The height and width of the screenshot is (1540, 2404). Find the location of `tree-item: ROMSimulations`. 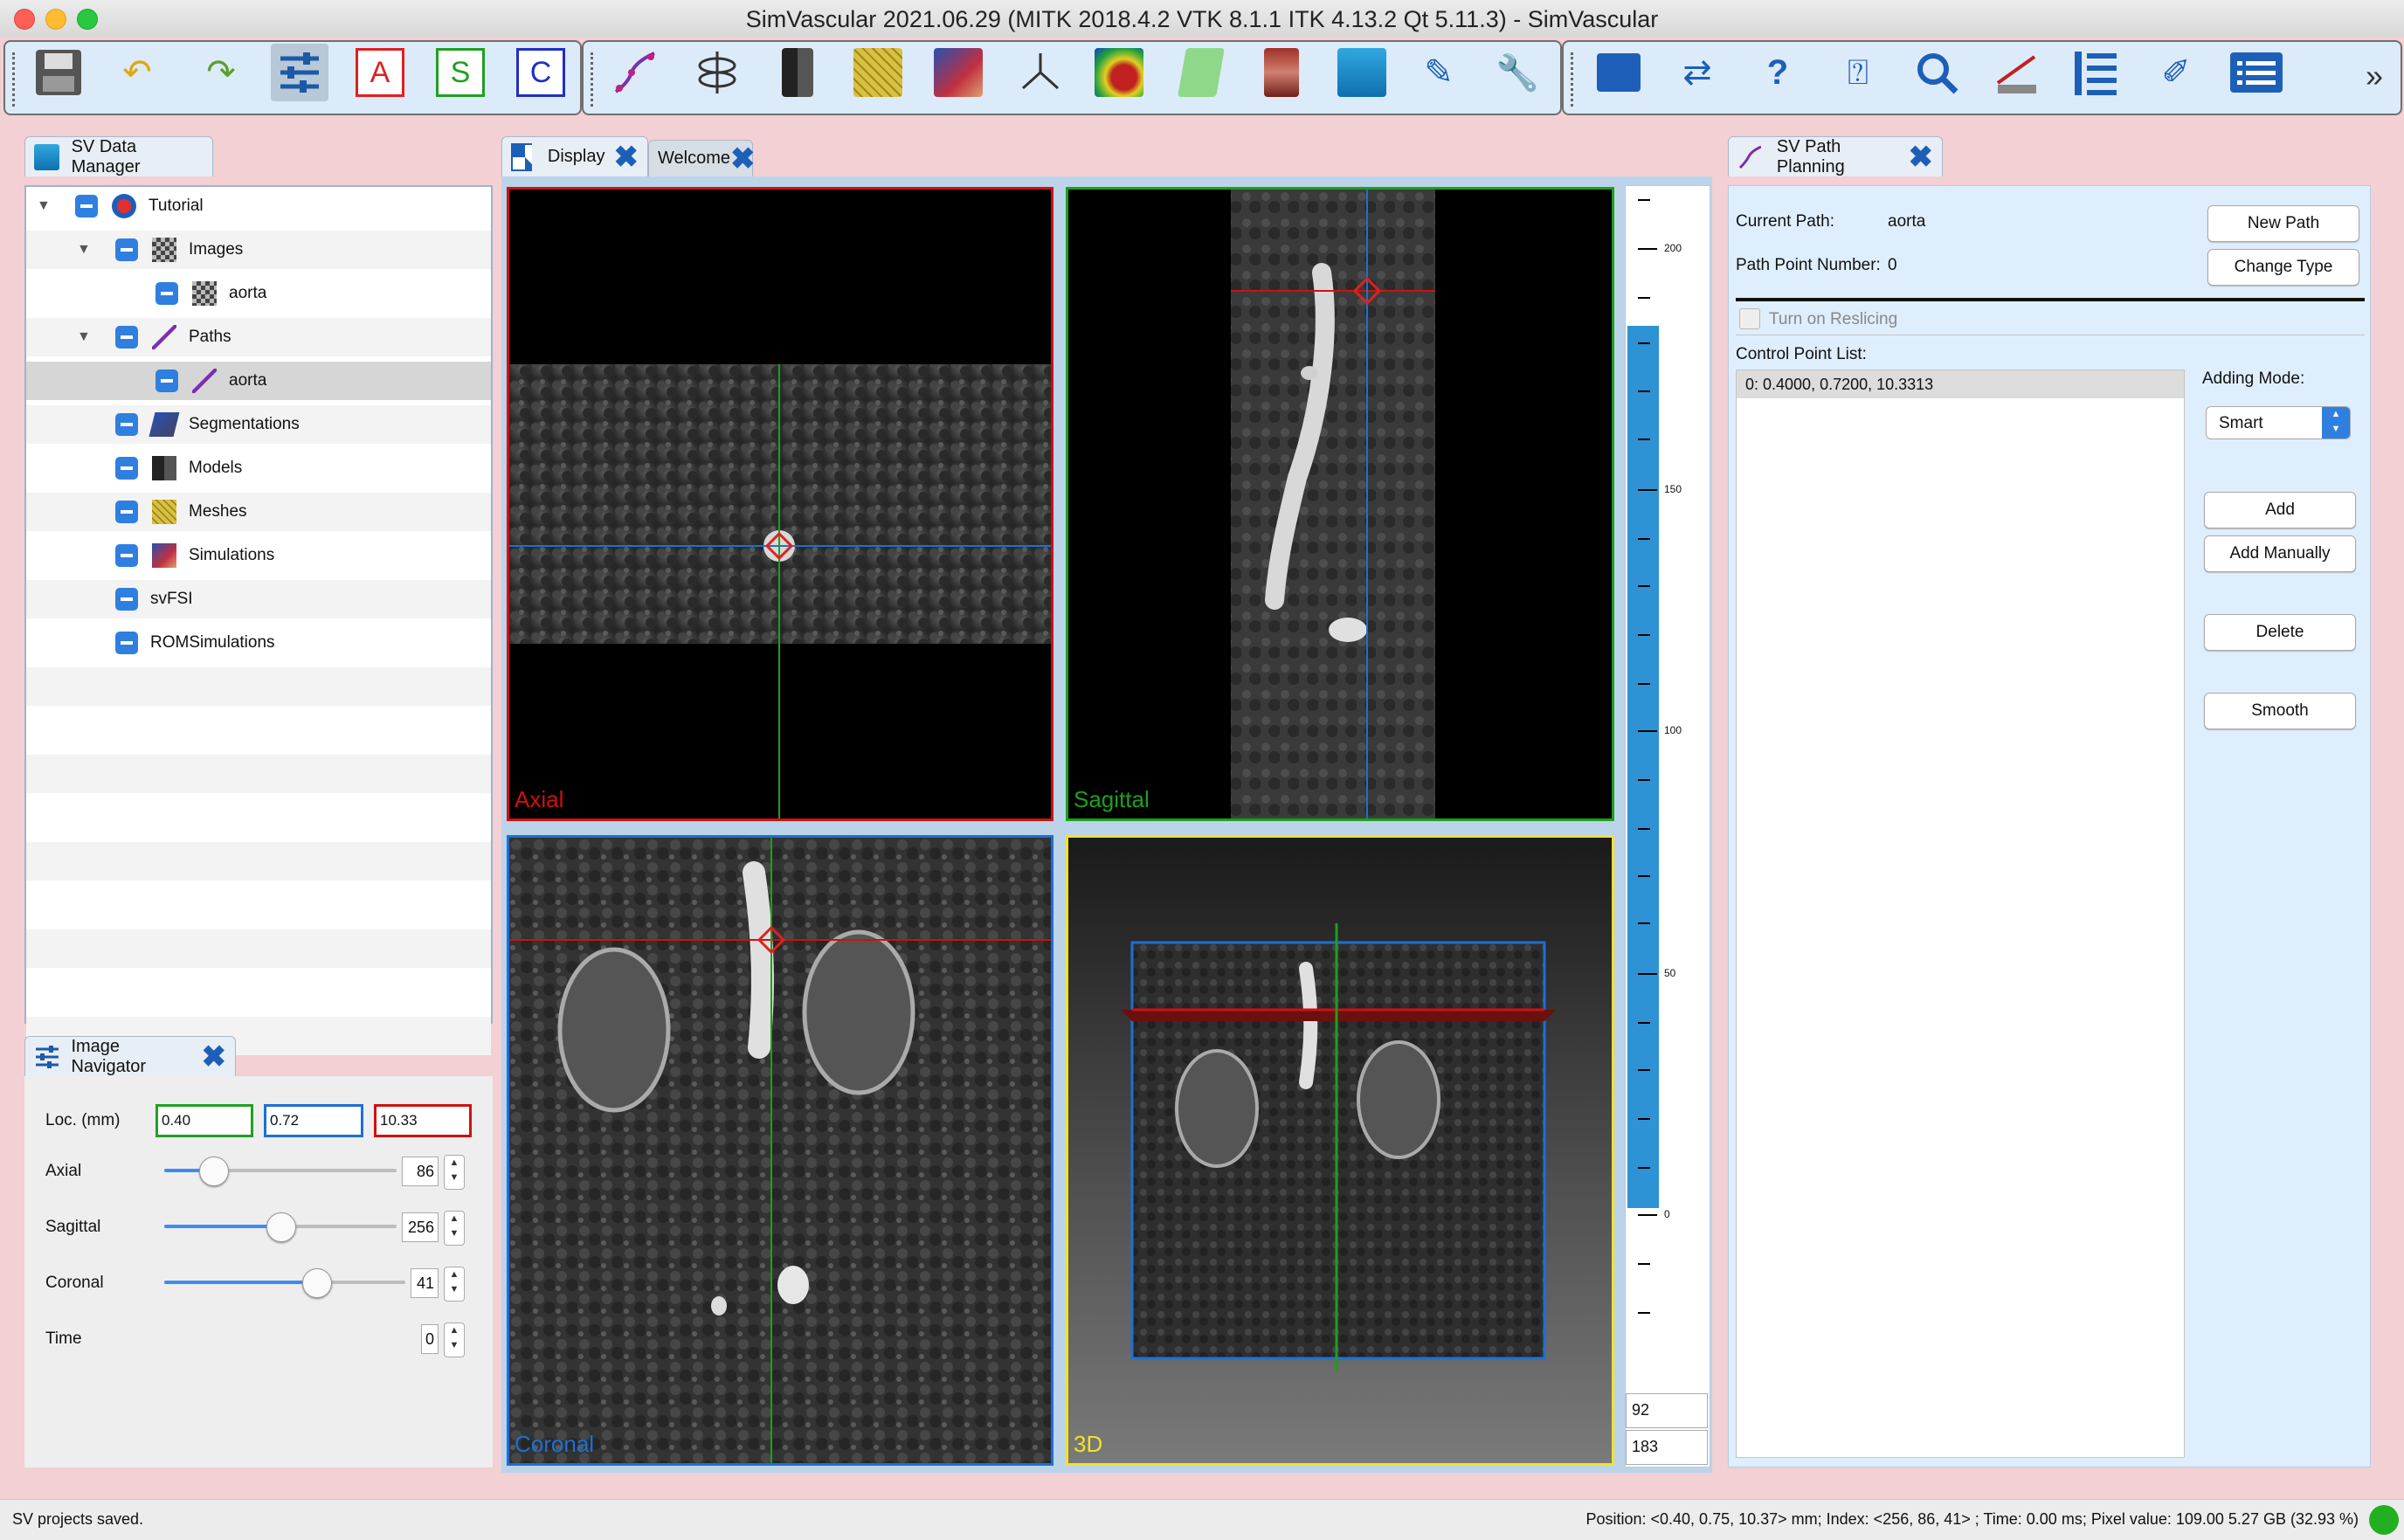

tree-item: ROMSimulations is located at coordinates (258, 643).